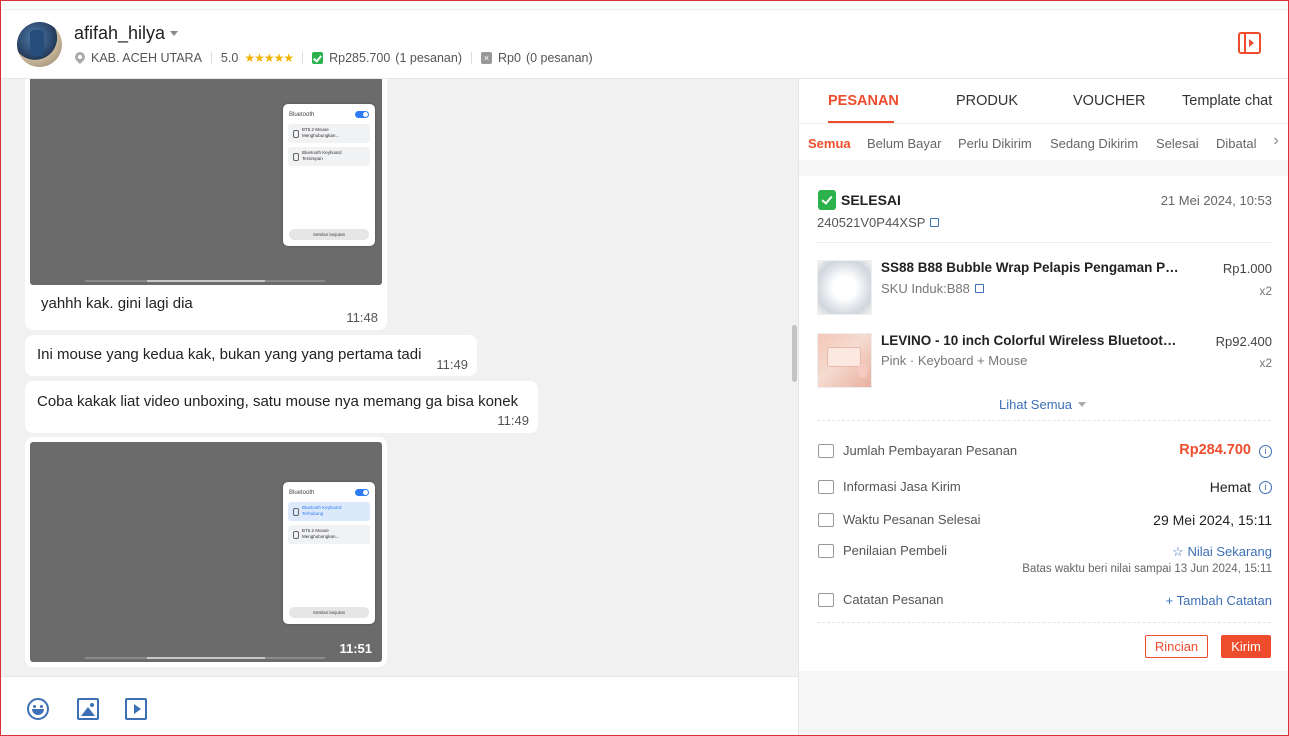 Image resolution: width=1289 pixels, height=736 pixels. Describe the element at coordinates (861, 122) in the screenshot. I see `active-tab-indicator` at that location.